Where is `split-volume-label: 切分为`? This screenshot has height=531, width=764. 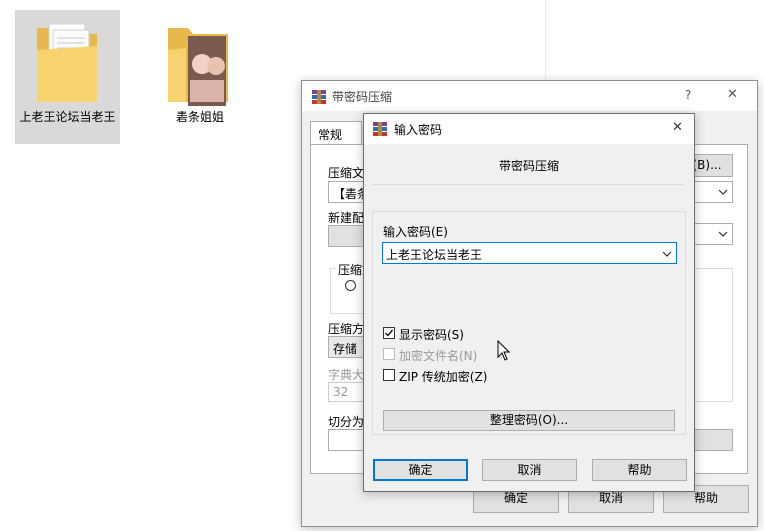 split-volume-label: 切分为 is located at coordinates (346, 422).